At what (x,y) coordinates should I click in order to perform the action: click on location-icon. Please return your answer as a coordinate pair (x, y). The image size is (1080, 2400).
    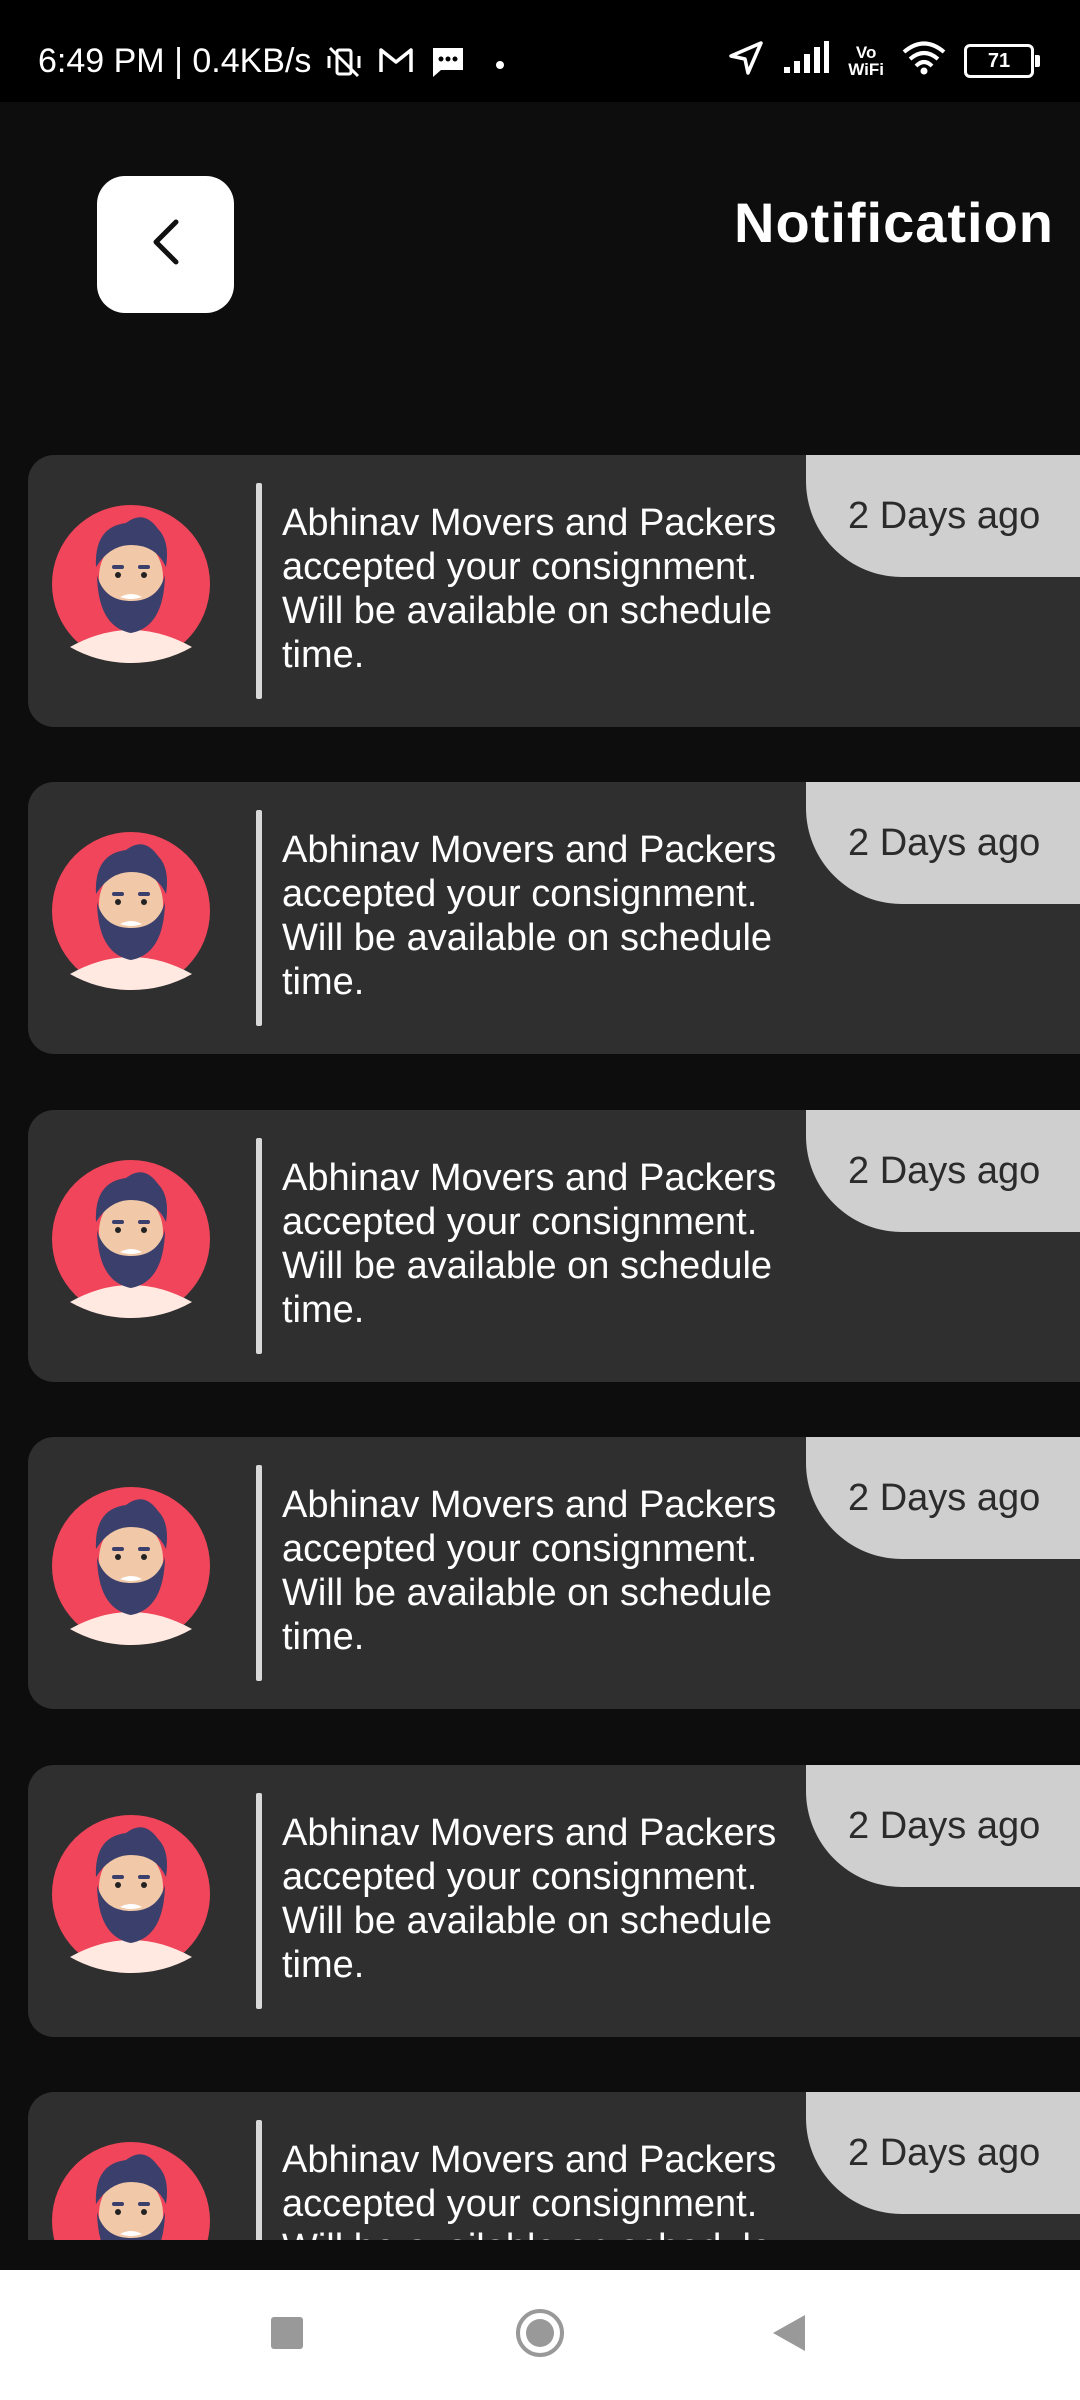
    Looking at the image, I should click on (746, 60).